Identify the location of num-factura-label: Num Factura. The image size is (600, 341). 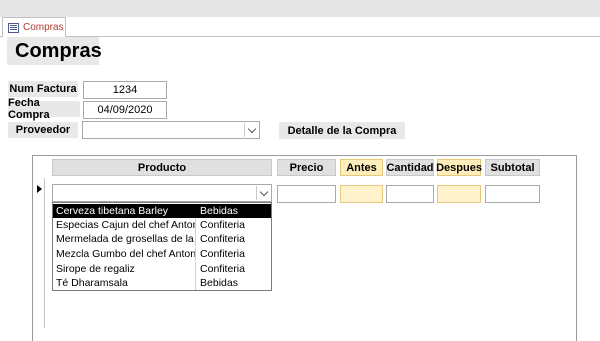
(43, 89).